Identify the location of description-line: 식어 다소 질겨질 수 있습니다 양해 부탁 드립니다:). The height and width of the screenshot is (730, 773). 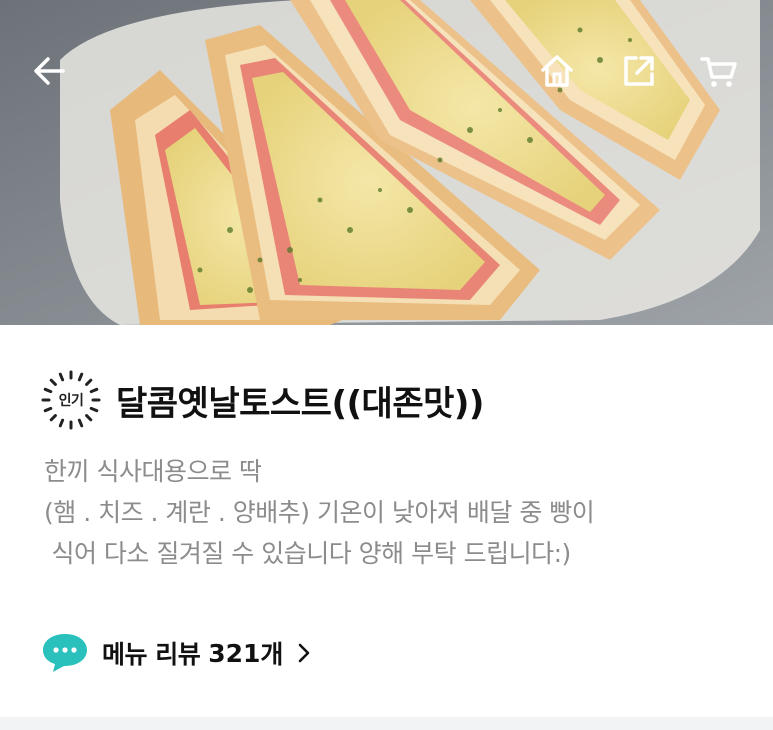
(307, 553).